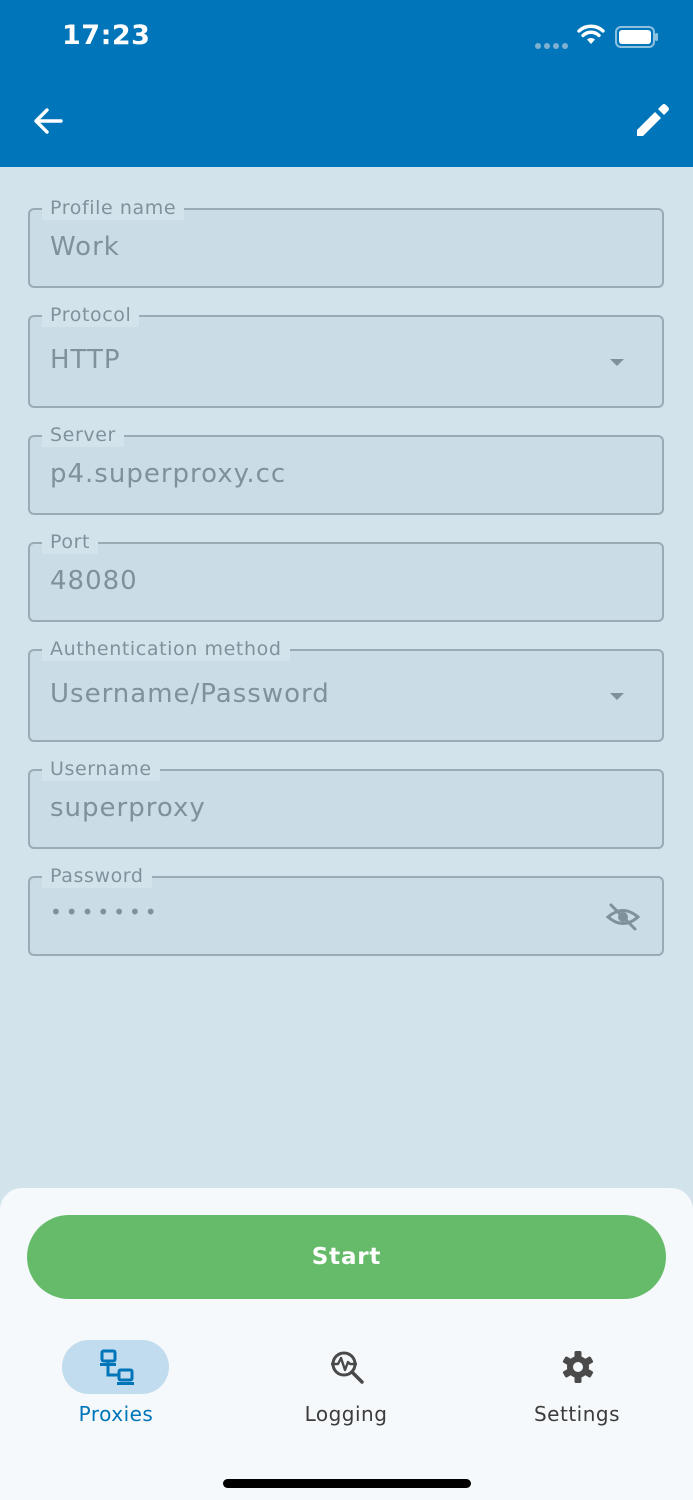  I want to click on protocol-value: HTTP, so click(85, 360).